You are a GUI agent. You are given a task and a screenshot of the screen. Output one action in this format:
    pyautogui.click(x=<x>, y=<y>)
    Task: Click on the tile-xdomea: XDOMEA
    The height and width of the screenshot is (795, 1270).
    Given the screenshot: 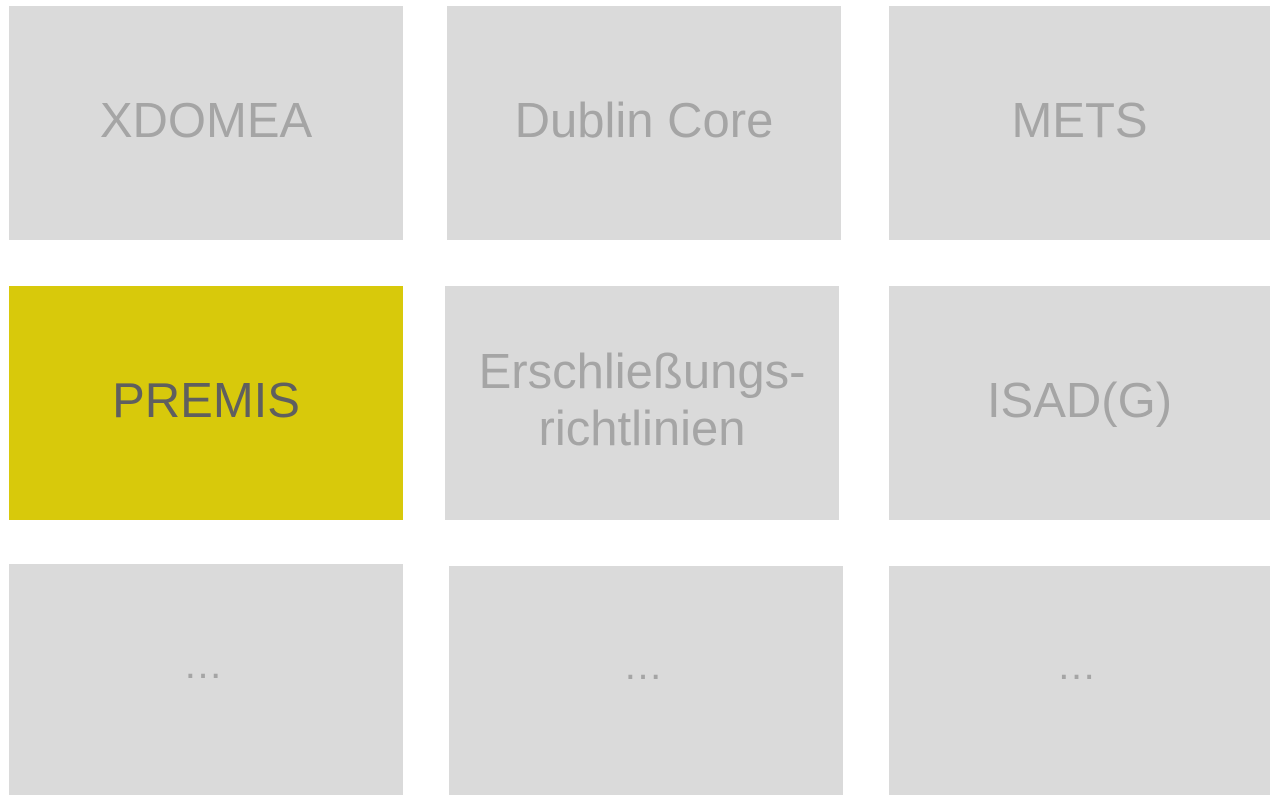 What is the action you would take?
    pyautogui.click(x=206, y=123)
    